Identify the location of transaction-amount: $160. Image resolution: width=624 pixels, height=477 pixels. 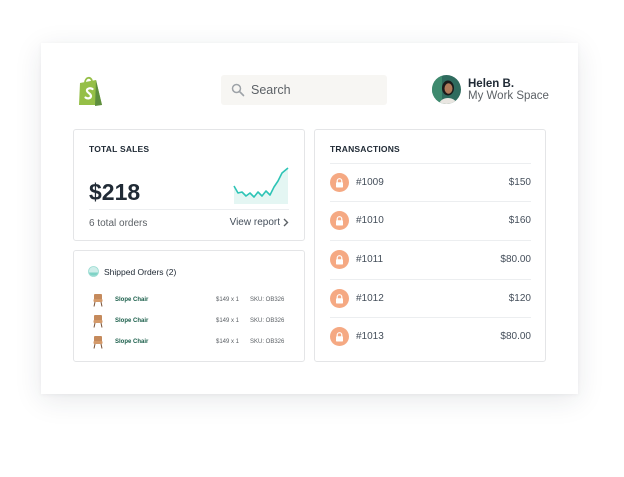
(519, 220).